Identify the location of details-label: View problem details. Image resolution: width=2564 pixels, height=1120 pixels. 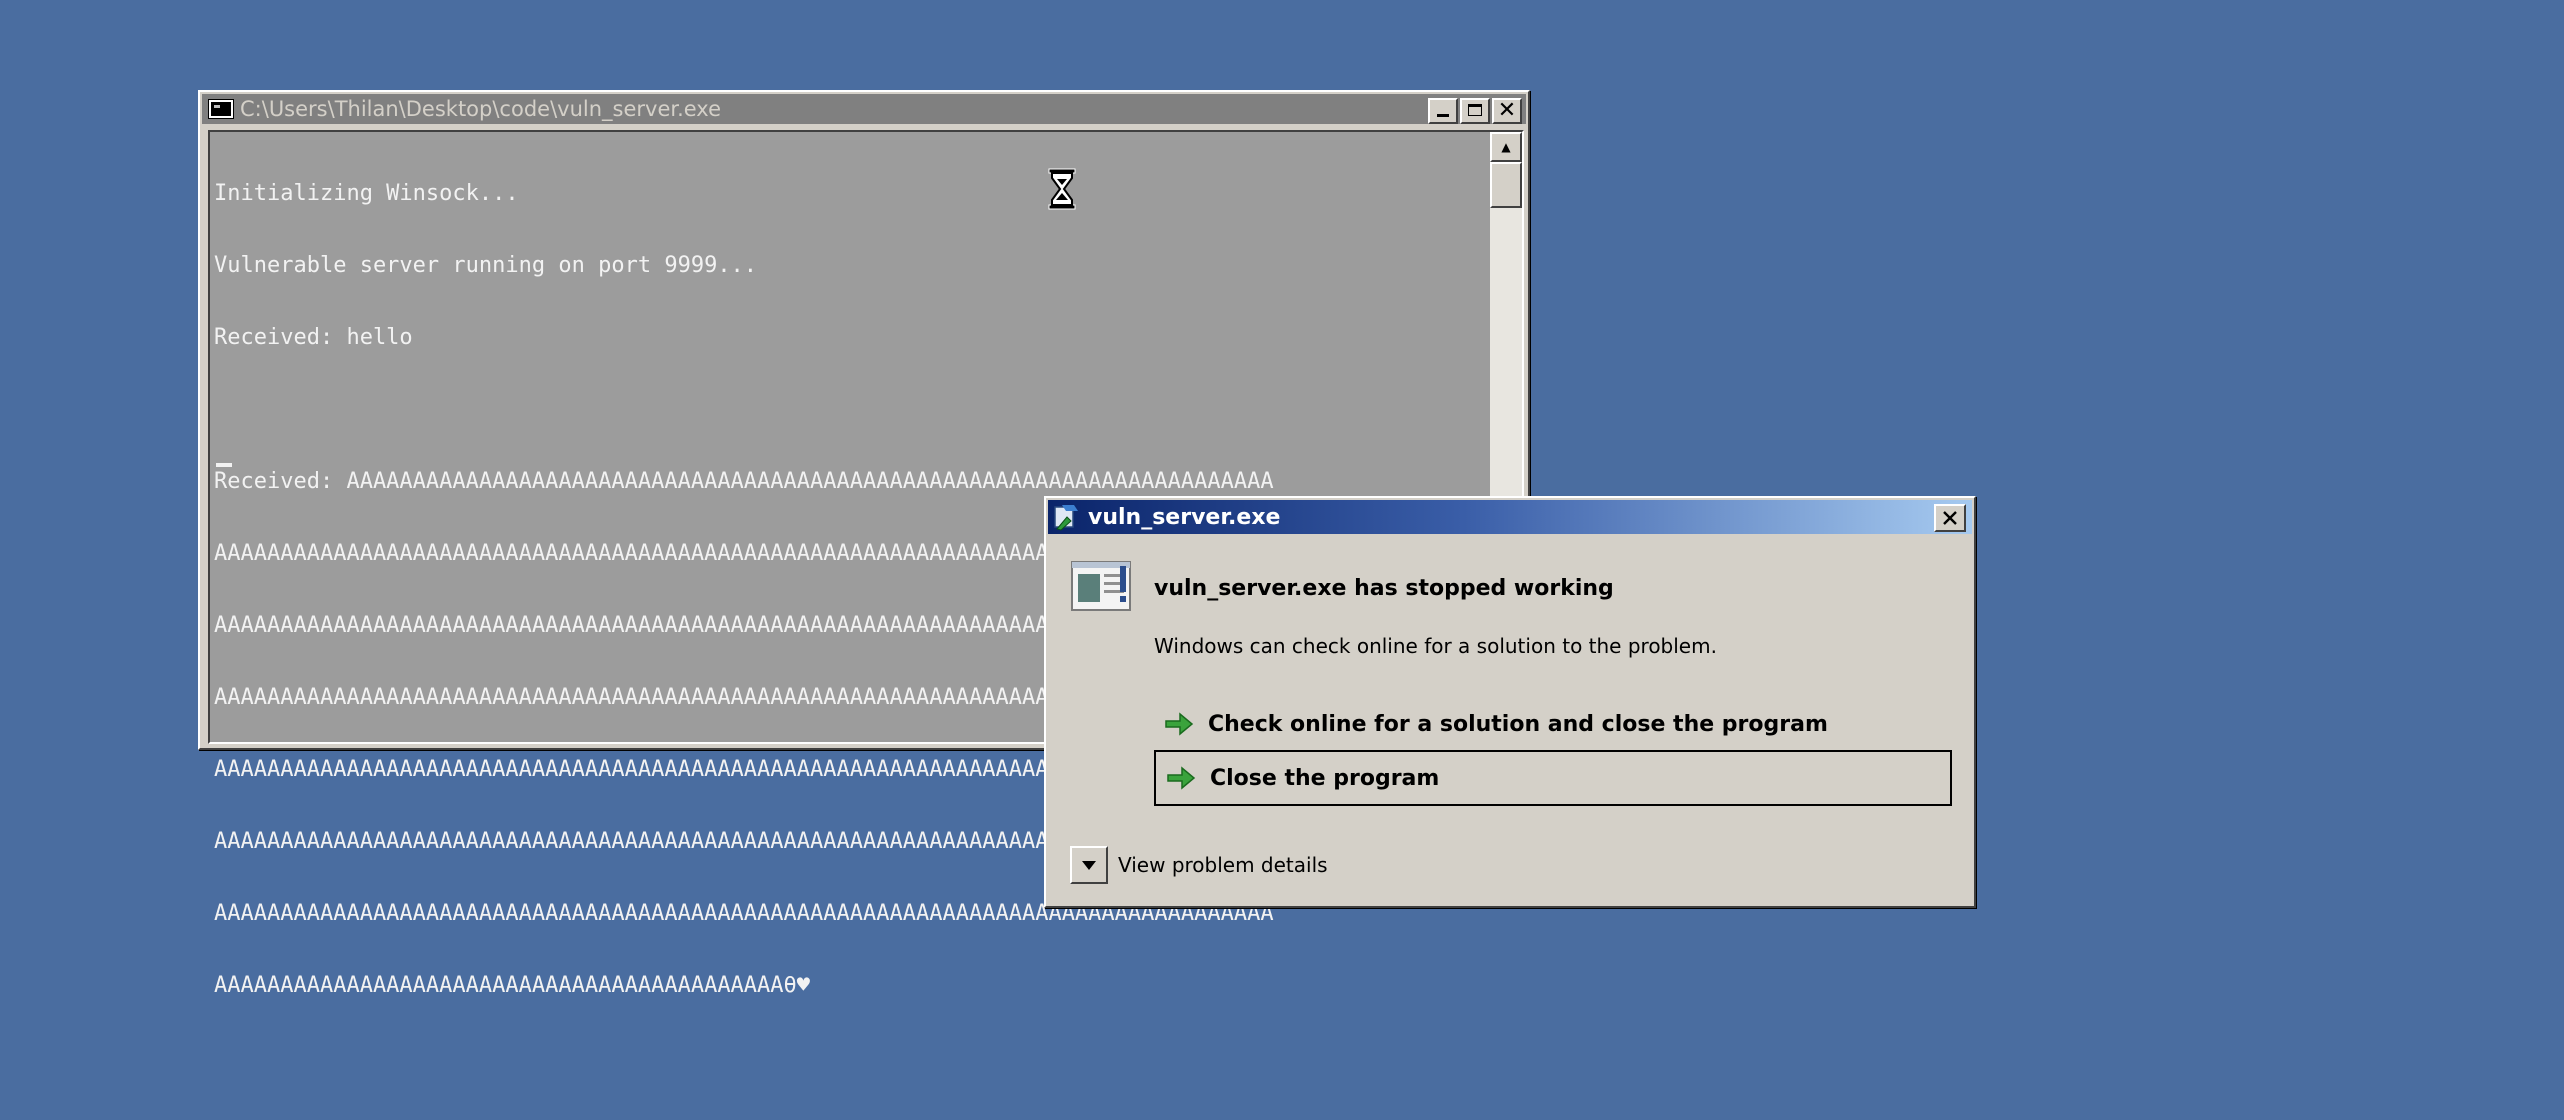
(1223, 865).